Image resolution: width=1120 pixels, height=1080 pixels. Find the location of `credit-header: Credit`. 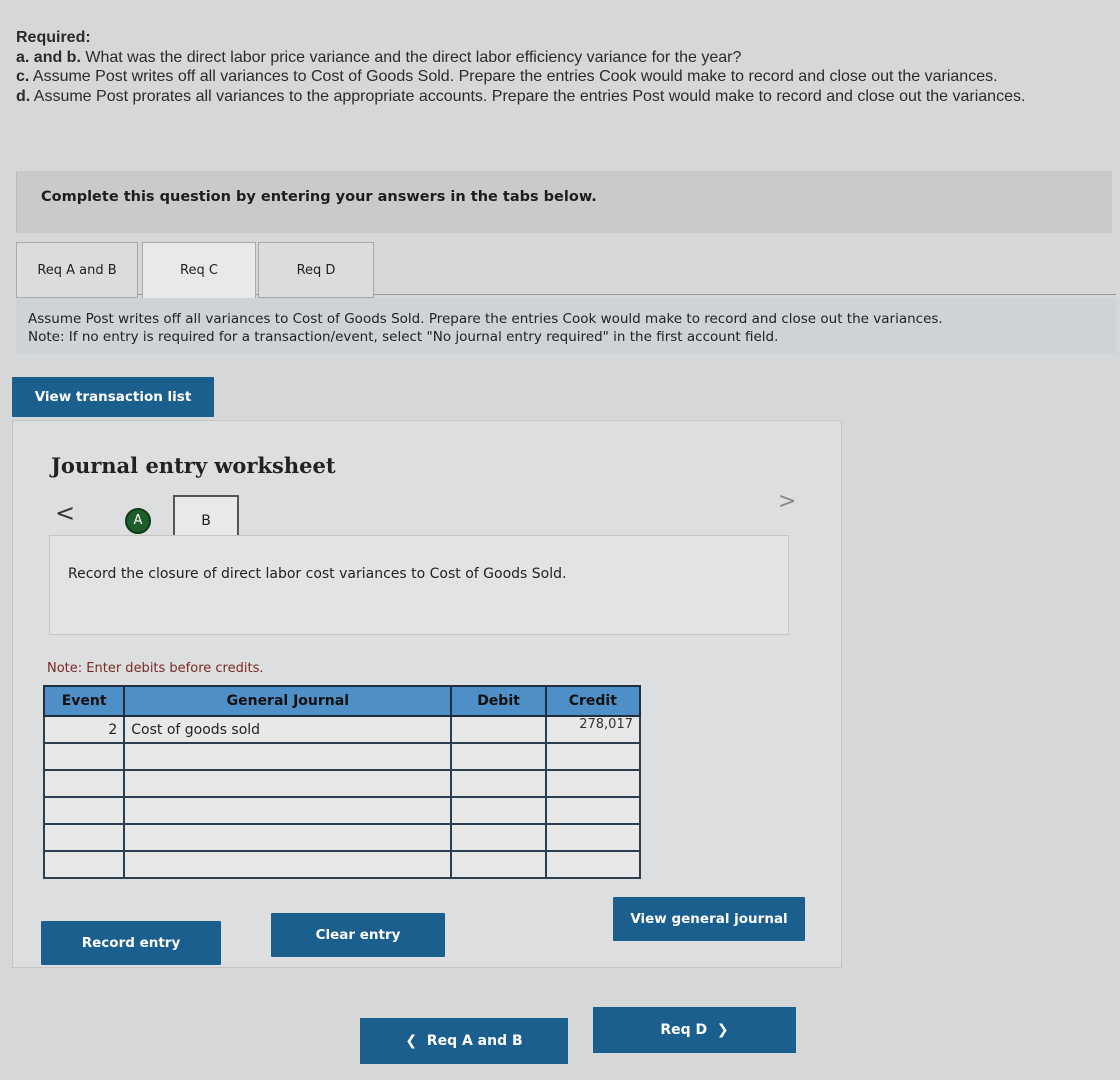

credit-header: Credit is located at coordinates (593, 701).